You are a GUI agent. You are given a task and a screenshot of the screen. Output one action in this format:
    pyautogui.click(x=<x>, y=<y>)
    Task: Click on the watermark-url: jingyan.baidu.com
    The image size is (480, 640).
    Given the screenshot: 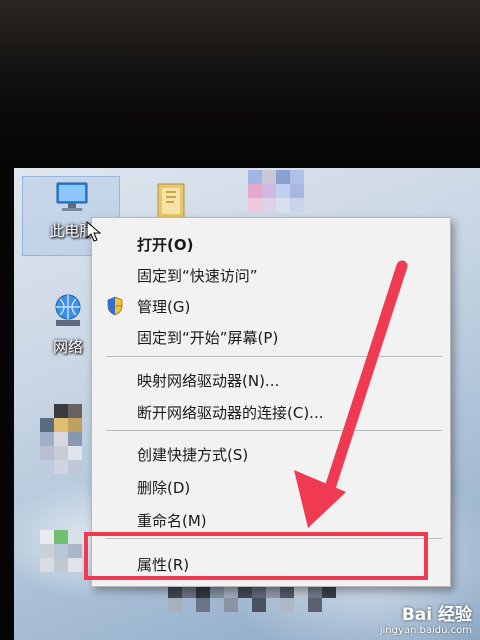 What is the action you would take?
    pyautogui.click(x=425, y=630)
    